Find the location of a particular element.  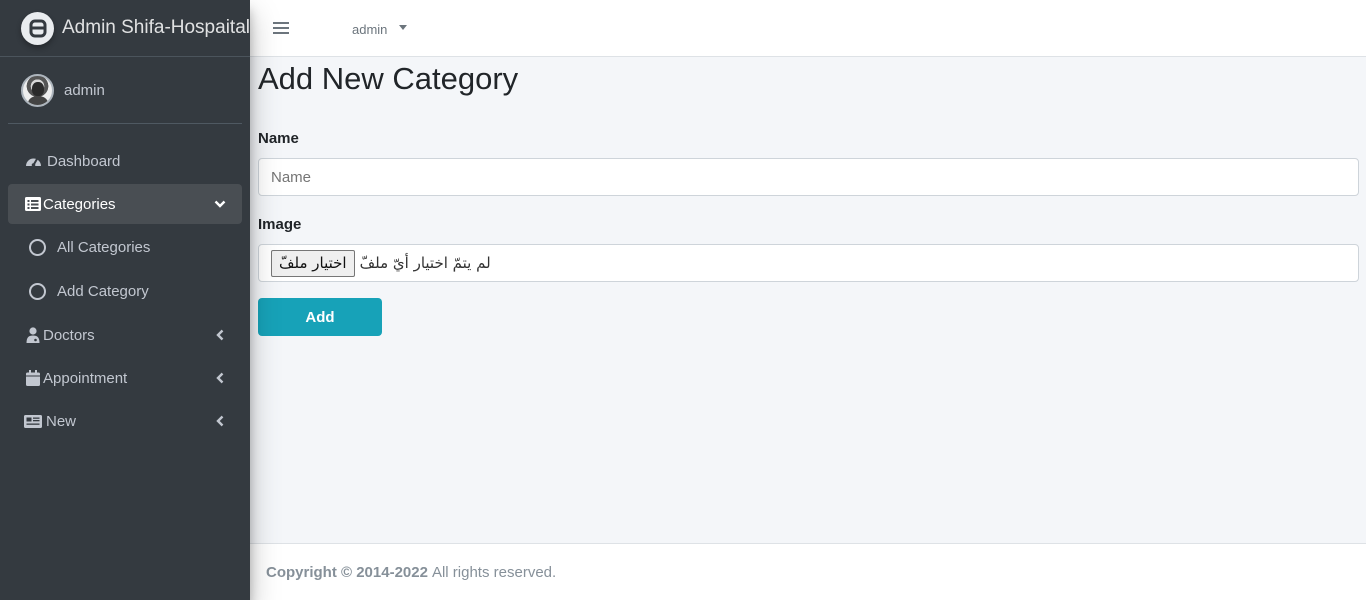

hamburger-menu-icon is located at coordinates (281, 28).